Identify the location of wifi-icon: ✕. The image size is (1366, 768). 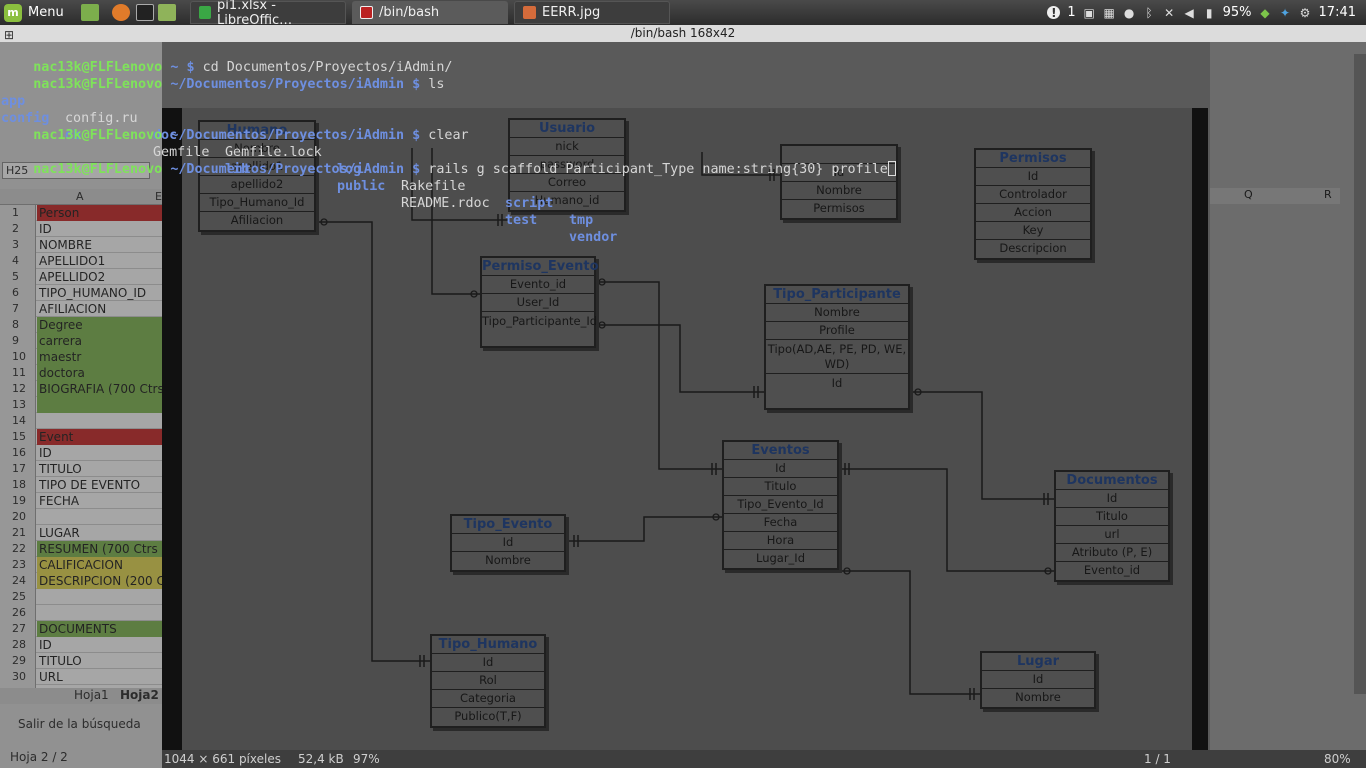
(1169, 13).